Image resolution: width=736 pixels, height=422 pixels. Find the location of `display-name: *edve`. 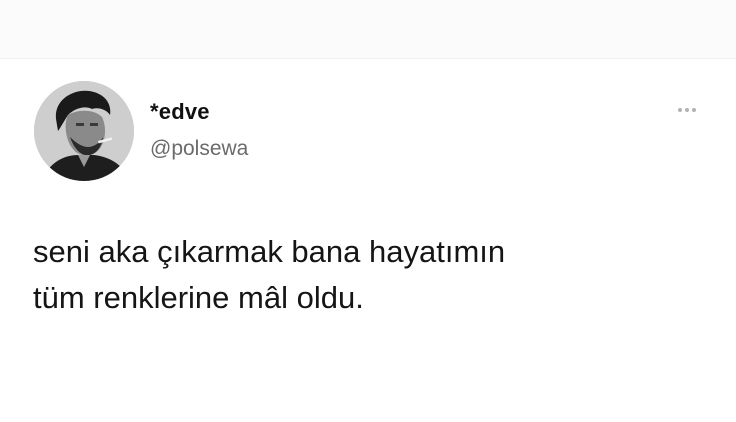

display-name: *edve is located at coordinates (180, 112).